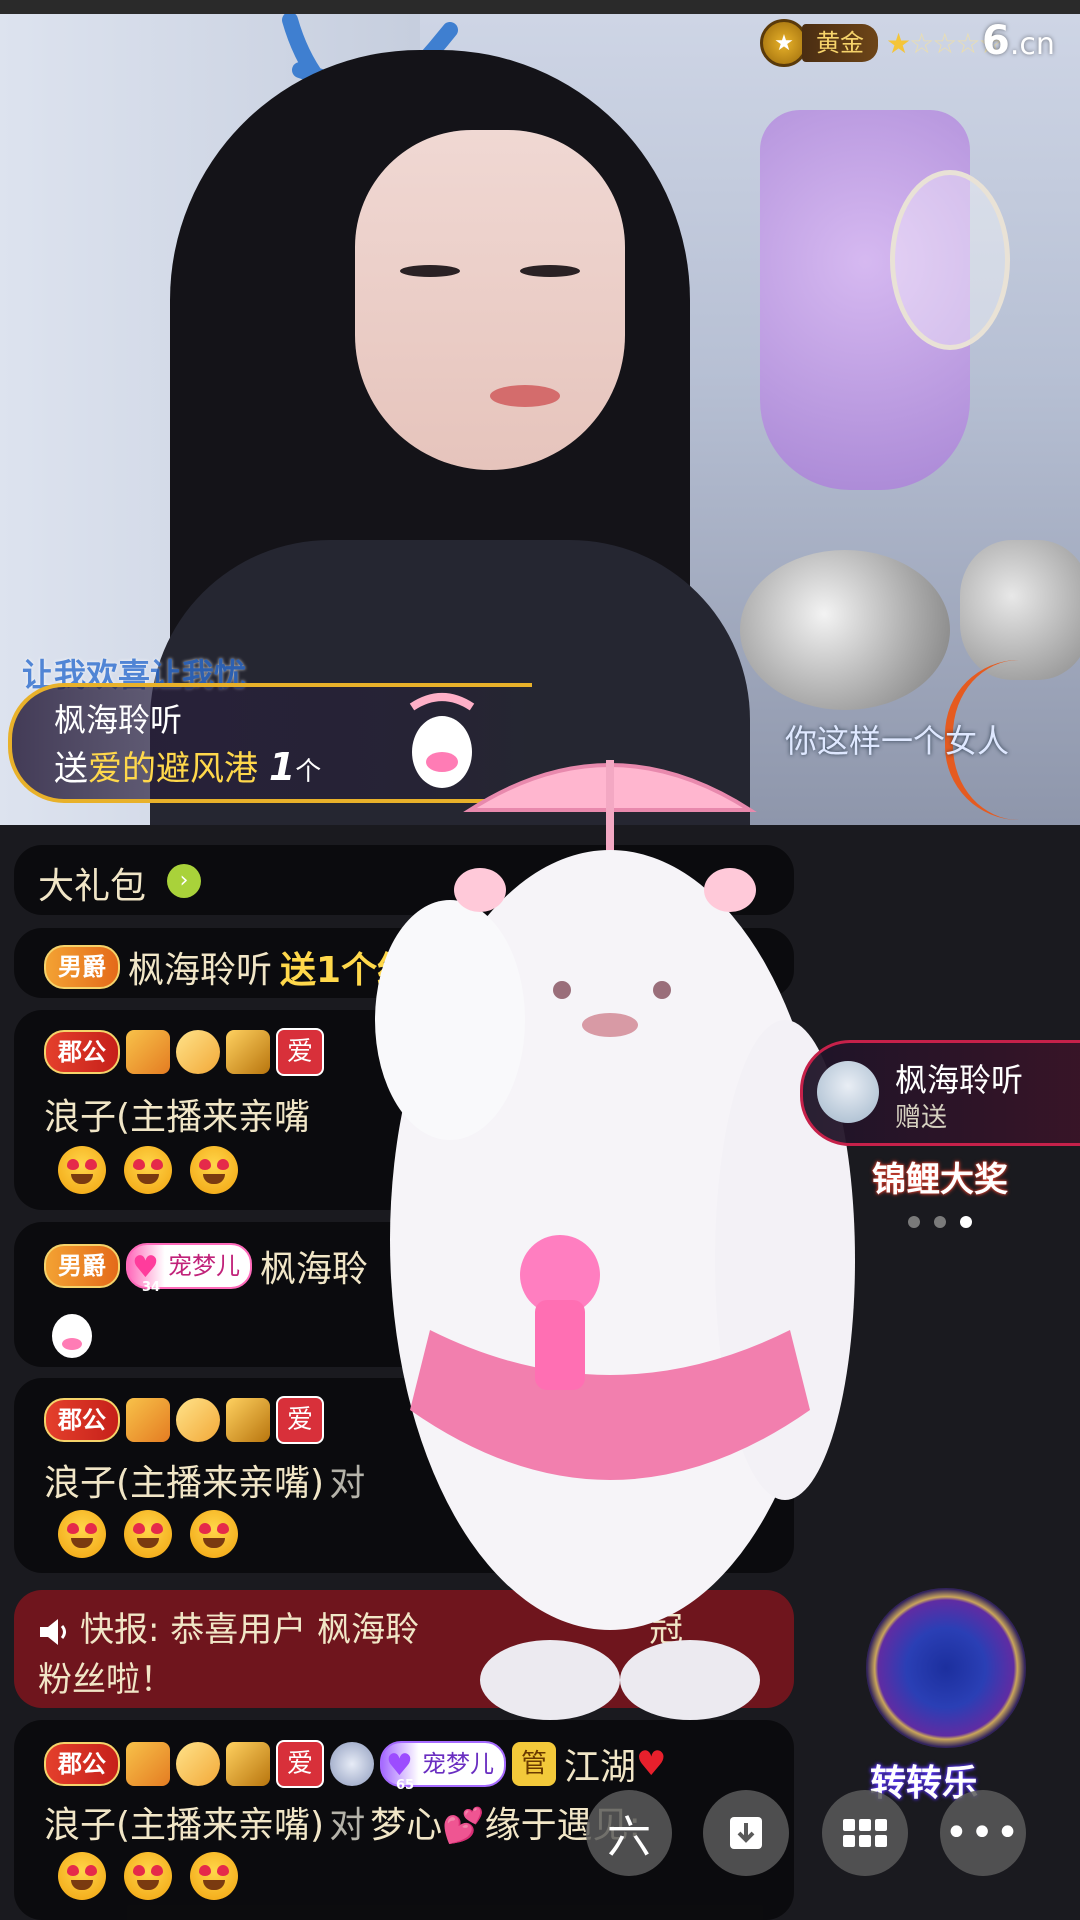 The height and width of the screenshot is (1920, 1080). Describe the element at coordinates (177, 1117) in the screenshot. I see `chat-text: 浪子(主播来亲嘴` at that location.